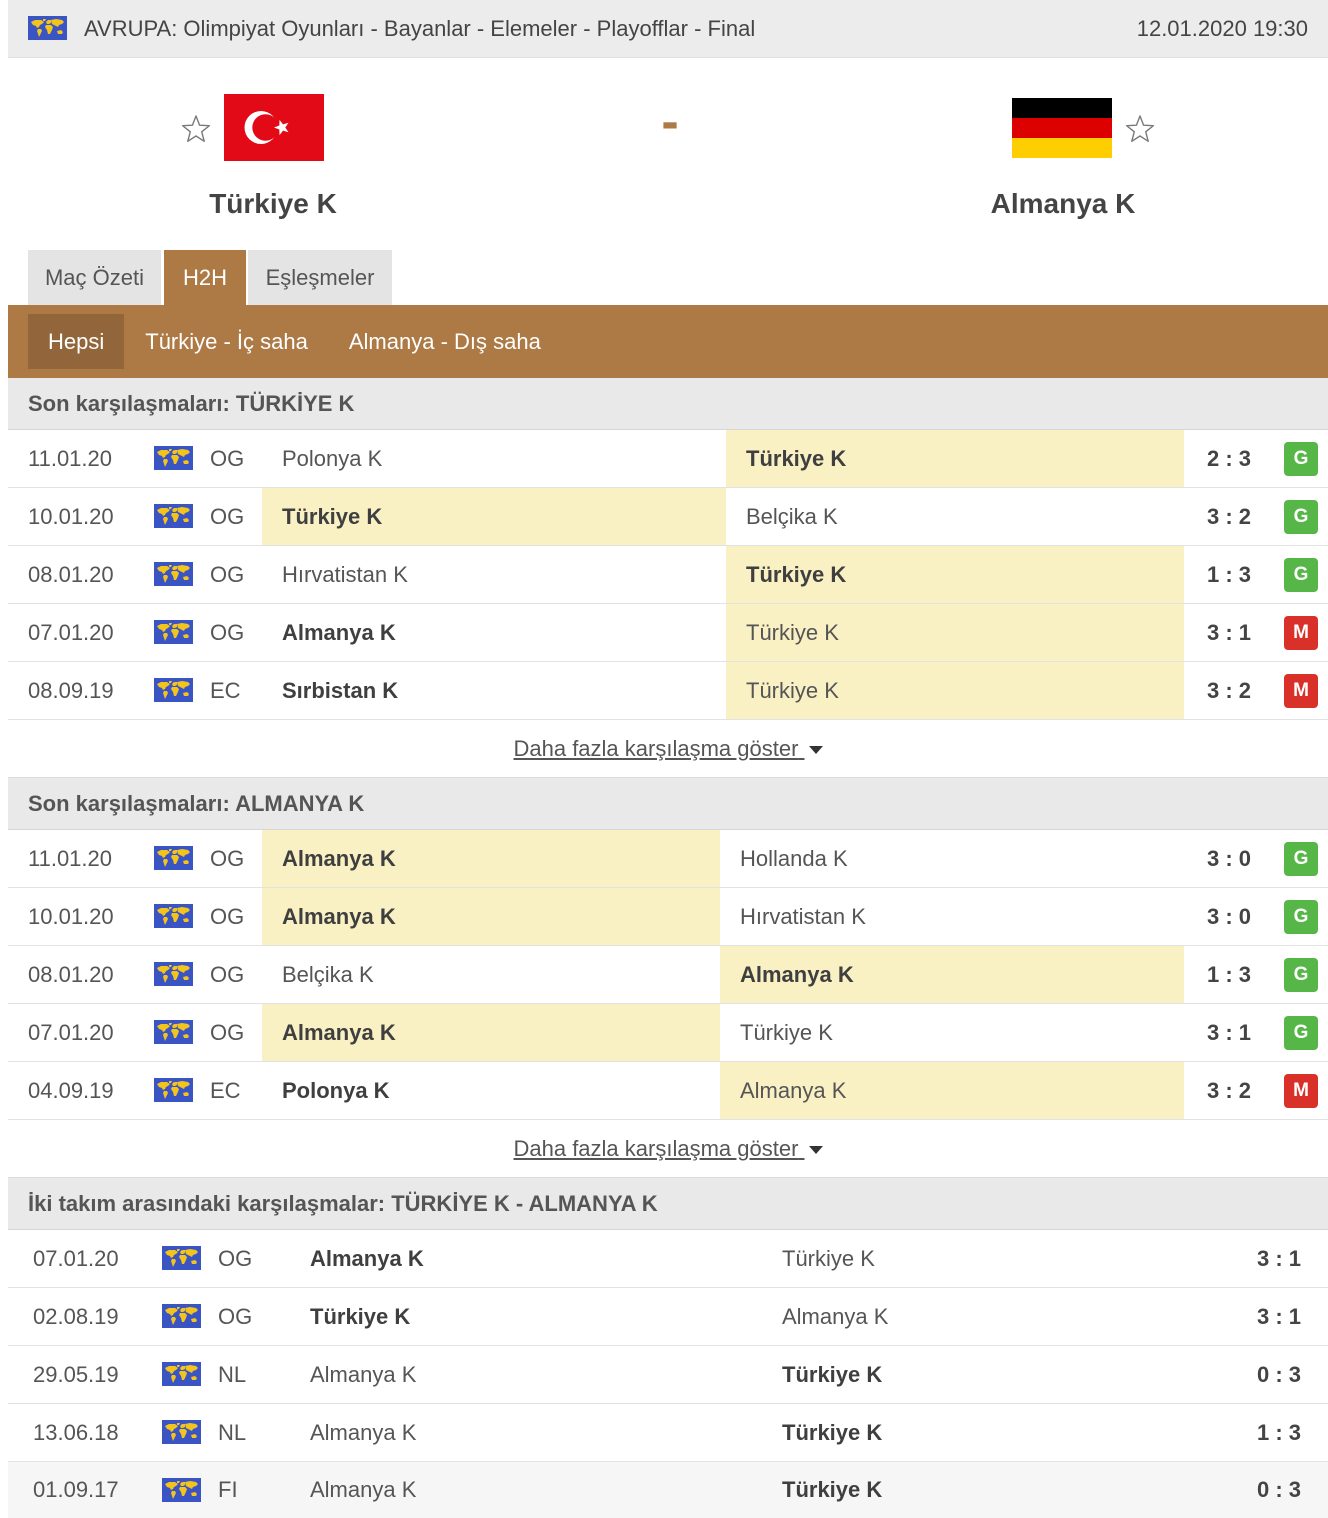  Describe the element at coordinates (494, 516) in the screenshot. I see `home-team: Türkiye K` at that location.